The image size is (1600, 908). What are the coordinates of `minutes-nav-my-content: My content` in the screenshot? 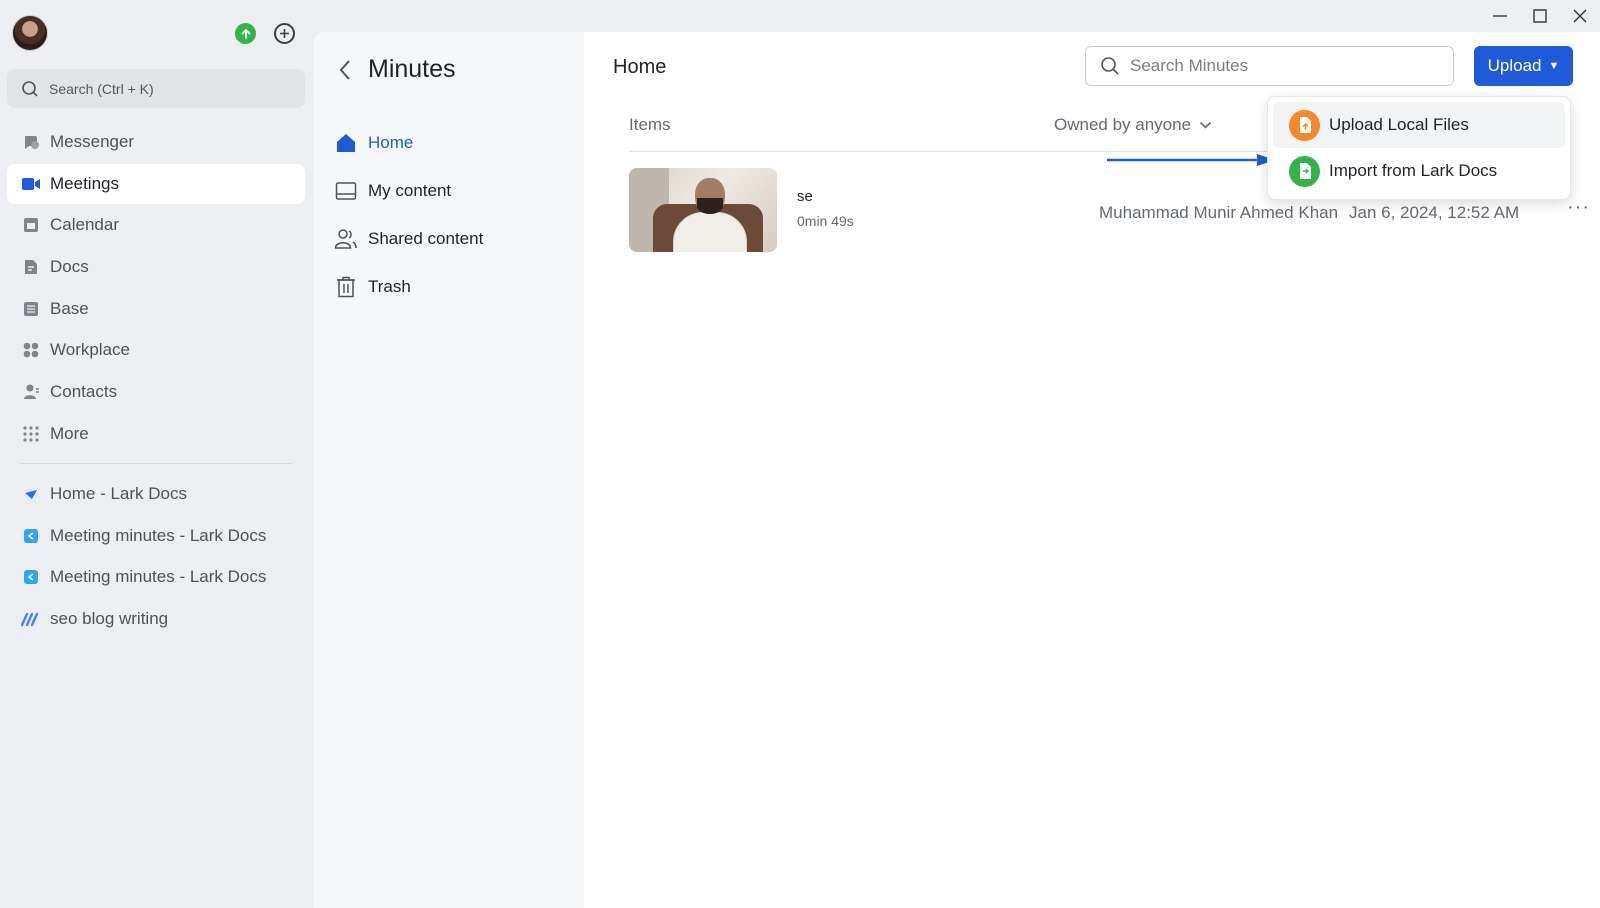 It's located at (454, 191).